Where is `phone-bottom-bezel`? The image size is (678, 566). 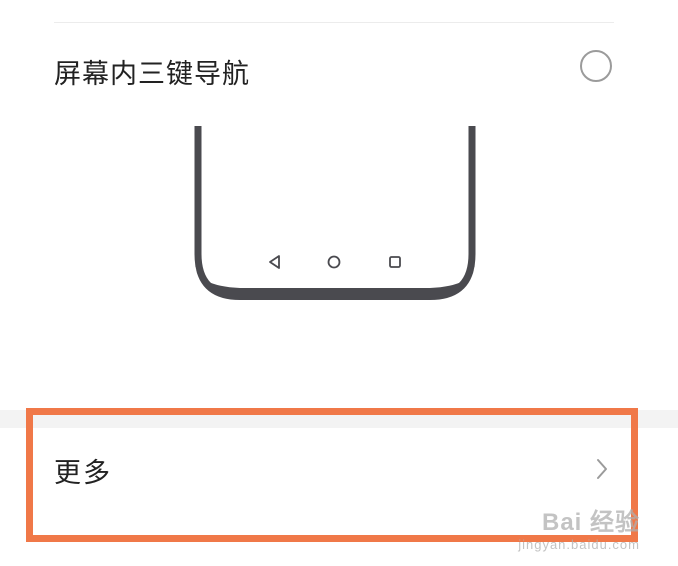 phone-bottom-bezel is located at coordinates (335, 282).